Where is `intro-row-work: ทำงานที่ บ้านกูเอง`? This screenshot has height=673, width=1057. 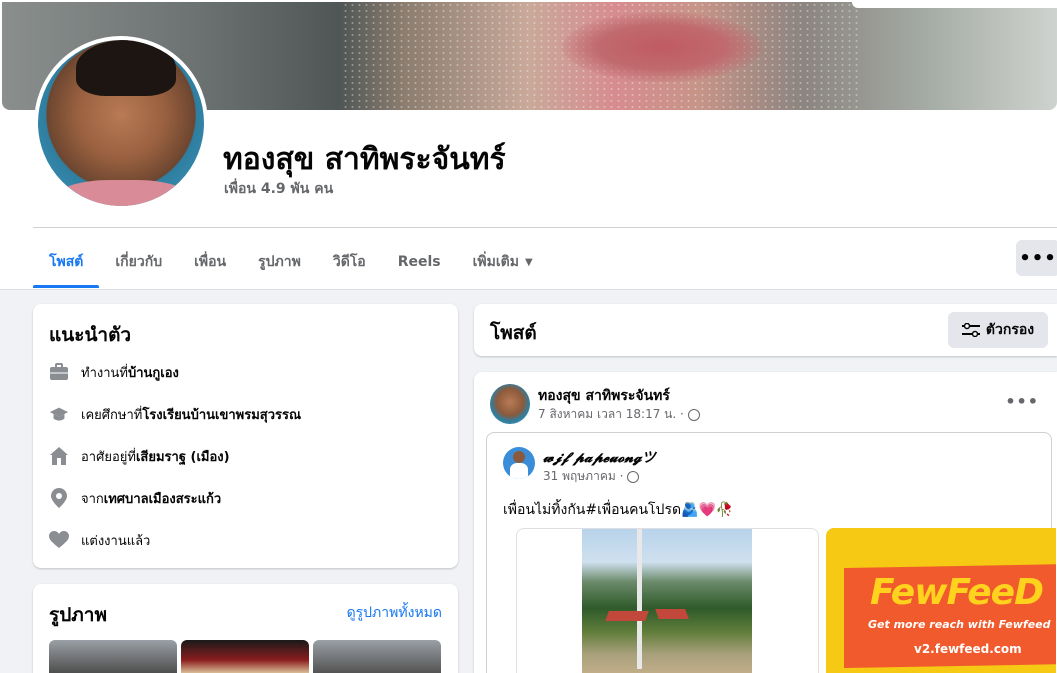 intro-row-work: ทำงานที่ บ้านกูเอง is located at coordinates (114, 372).